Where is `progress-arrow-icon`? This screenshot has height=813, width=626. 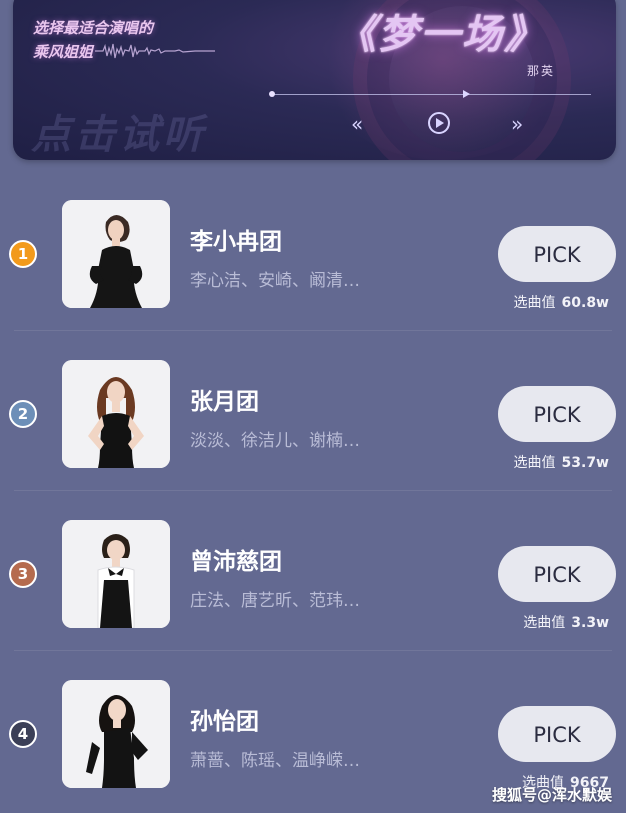 progress-arrow-icon is located at coordinates (466, 94).